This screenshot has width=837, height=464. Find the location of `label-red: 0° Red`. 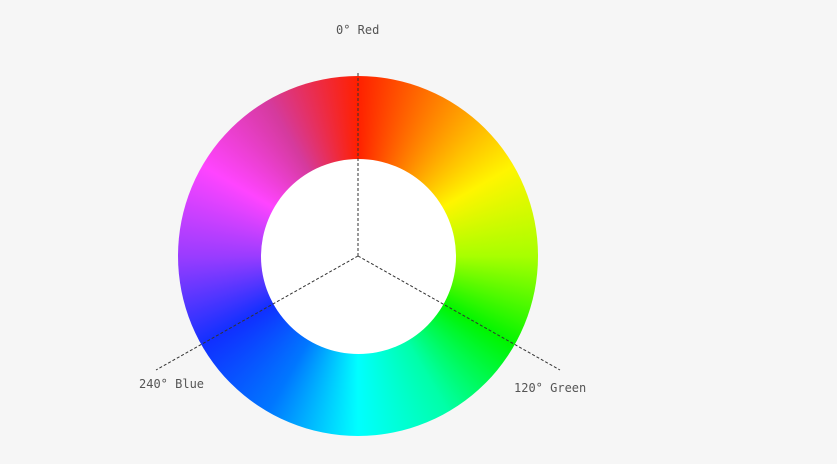

label-red: 0° Red is located at coordinates (358, 30).